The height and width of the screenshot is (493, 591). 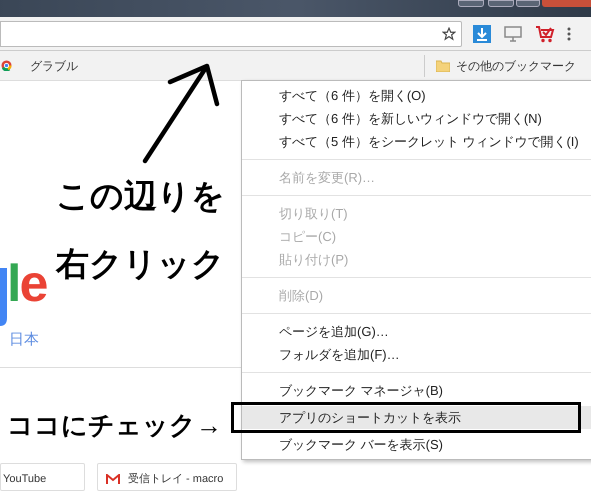 I want to click on download-icon, so click(x=482, y=33).